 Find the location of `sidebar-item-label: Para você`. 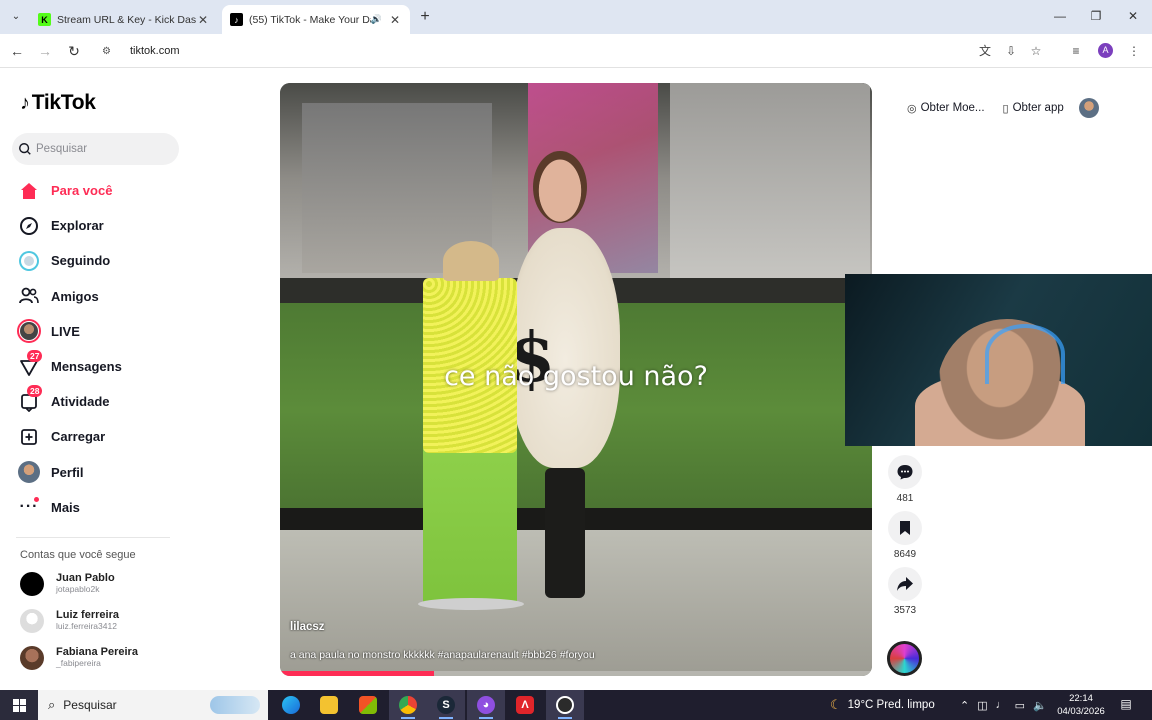

sidebar-item-label: Para você is located at coordinates (82, 191).